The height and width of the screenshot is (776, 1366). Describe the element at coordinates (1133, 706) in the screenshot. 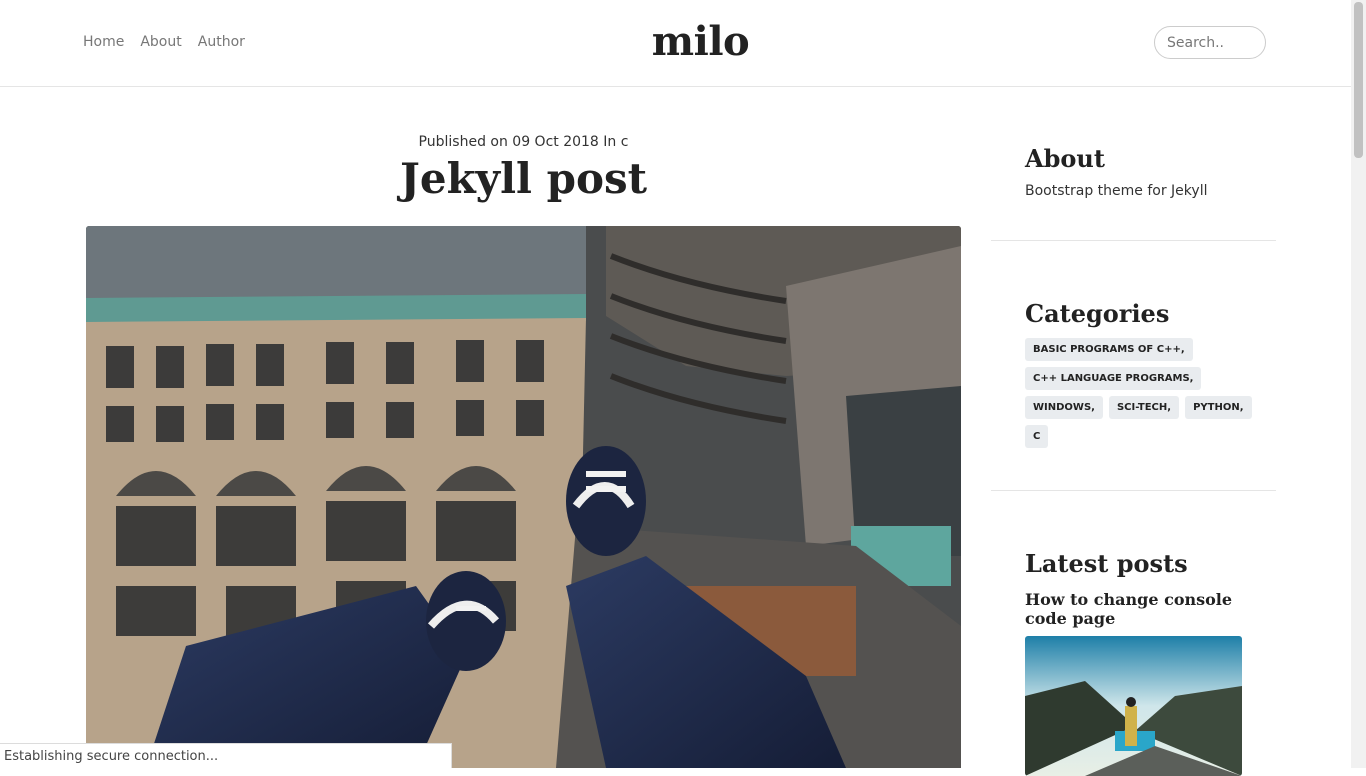

I see `latest-post-image` at that location.